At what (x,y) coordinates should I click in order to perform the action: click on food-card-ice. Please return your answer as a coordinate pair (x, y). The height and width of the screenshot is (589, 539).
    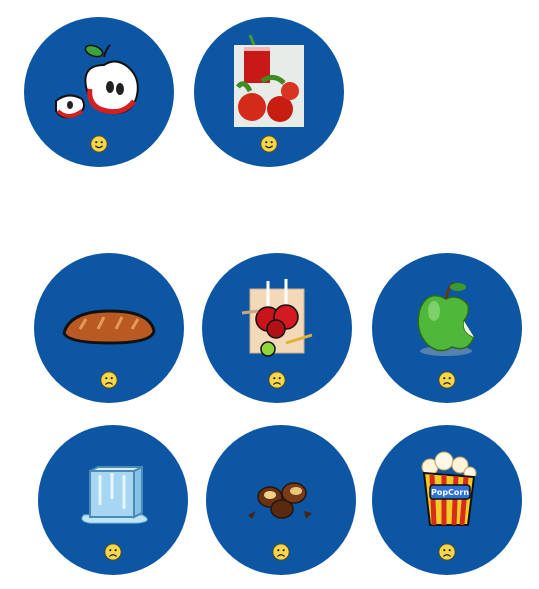
    Looking at the image, I should click on (113, 500).